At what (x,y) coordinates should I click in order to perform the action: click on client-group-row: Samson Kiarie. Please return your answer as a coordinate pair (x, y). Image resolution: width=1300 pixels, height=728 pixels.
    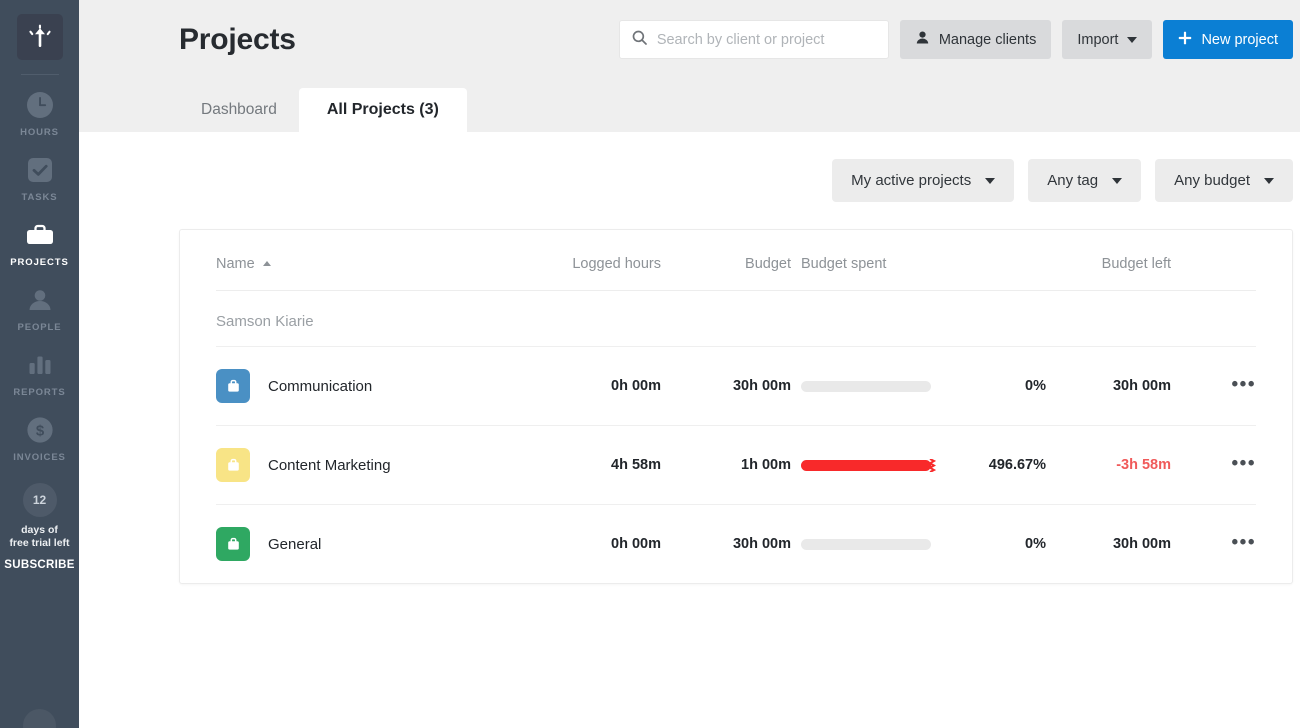
    Looking at the image, I should click on (736, 319).